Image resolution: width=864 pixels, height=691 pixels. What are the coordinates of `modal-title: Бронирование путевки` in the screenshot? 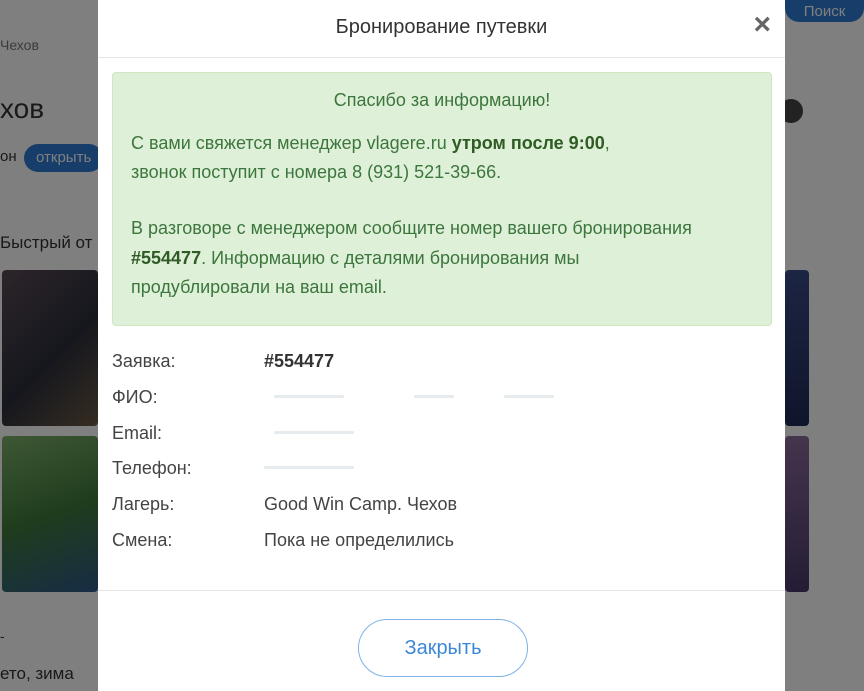 It's located at (441, 27).